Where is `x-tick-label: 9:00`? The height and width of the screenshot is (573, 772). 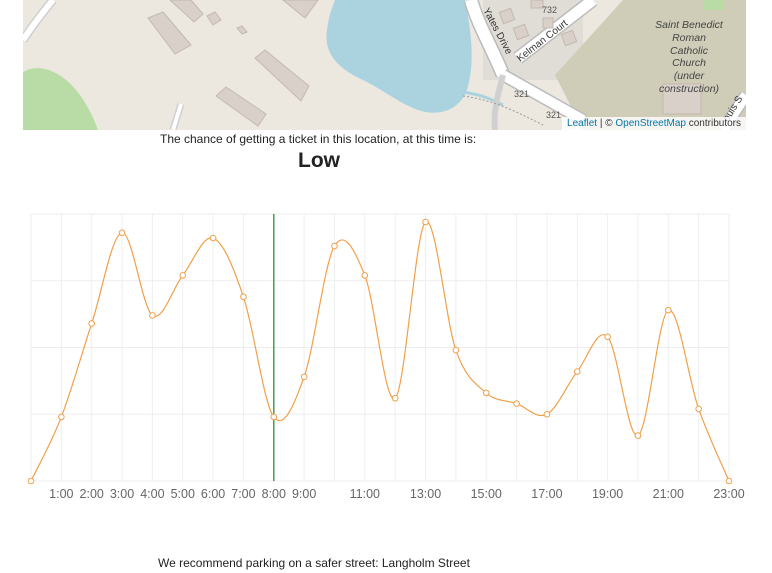
x-tick-label: 9:00 is located at coordinates (304, 494).